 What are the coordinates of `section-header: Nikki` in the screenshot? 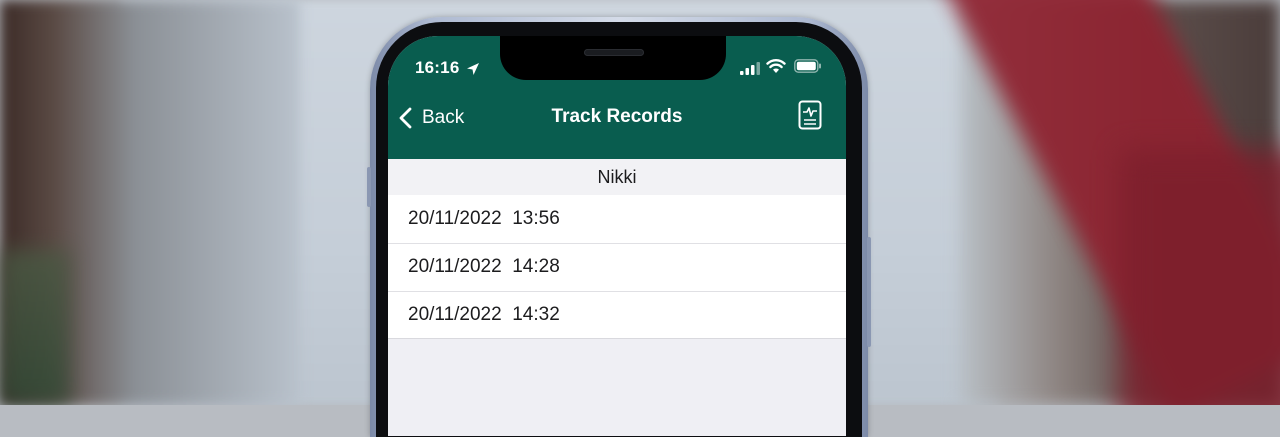 It's located at (617, 177).